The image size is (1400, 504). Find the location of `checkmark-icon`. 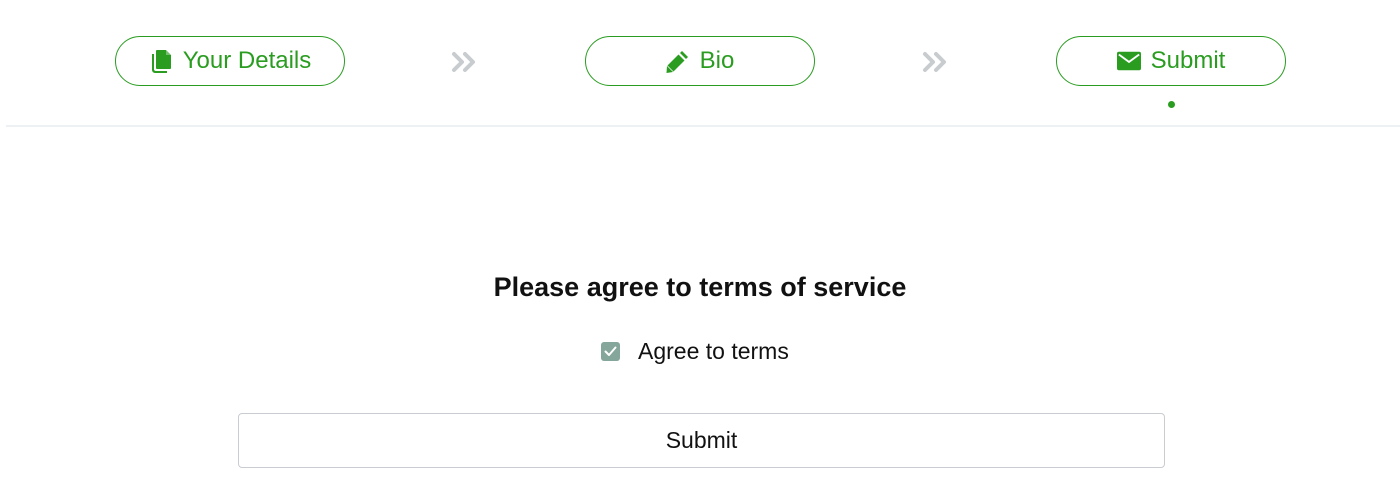

checkmark-icon is located at coordinates (610, 351).